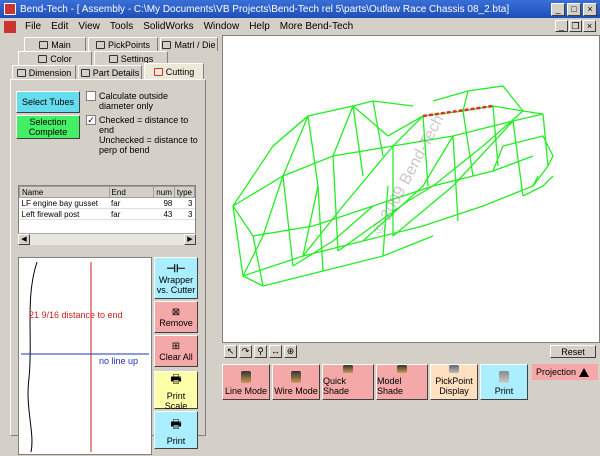 Image resolution: width=600 pixels, height=456 pixels. I want to click on doc-restore-button: ❐, so click(575, 26).